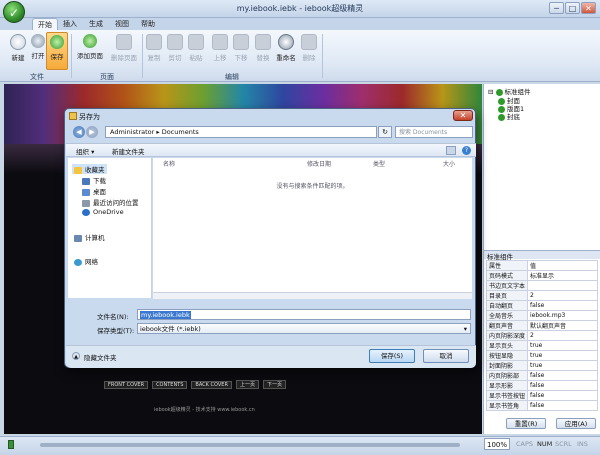  What do you see at coordinates (507, 305) in the screenshot?
I see `property-name: 自动翻页` at bounding box center [507, 305].